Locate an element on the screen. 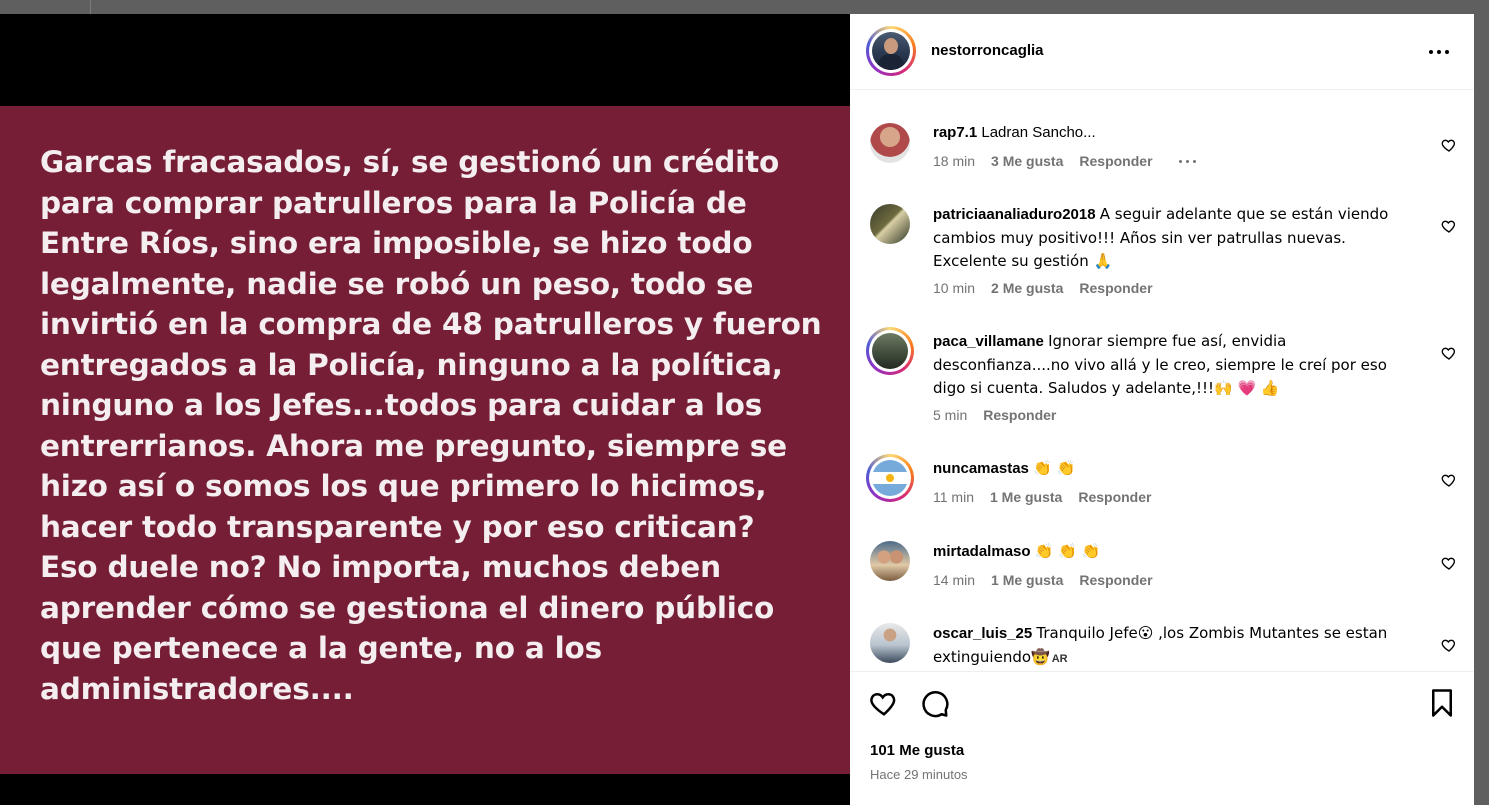 The image size is (1489, 805). comment-meta: 14 min 1 Me gusta Responder is located at coordinates (1051, 580).